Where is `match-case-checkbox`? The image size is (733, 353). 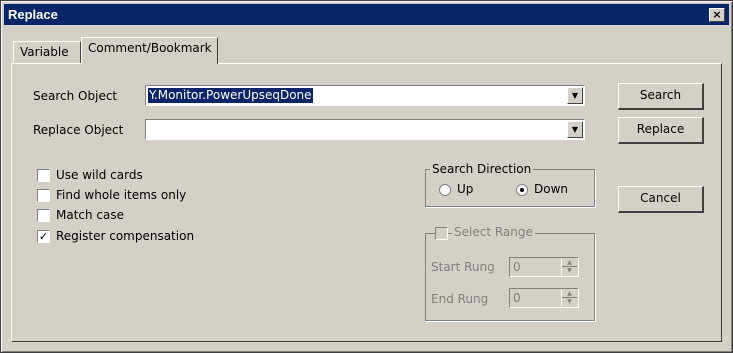 match-case-checkbox is located at coordinates (43, 215).